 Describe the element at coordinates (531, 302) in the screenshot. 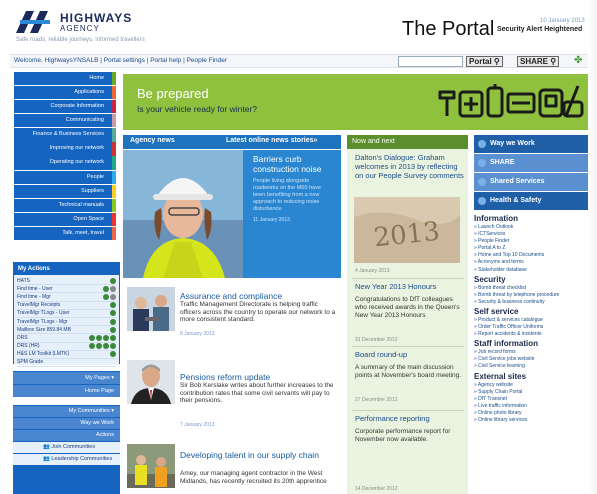

I see `quick-link: Security & business continuity` at that location.